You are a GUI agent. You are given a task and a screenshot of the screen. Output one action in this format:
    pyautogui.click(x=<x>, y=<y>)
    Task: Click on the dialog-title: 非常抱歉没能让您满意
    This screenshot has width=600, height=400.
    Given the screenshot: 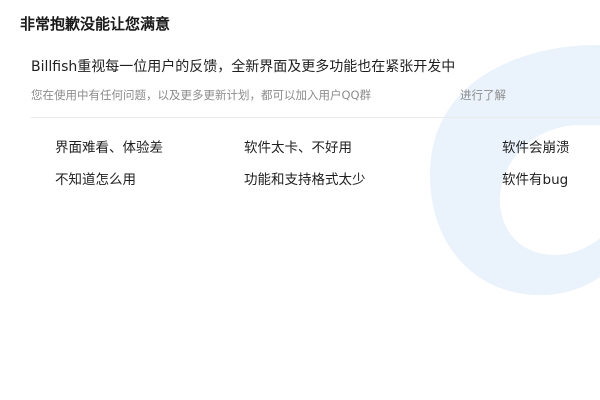 What is the action you would take?
    pyautogui.click(x=95, y=24)
    